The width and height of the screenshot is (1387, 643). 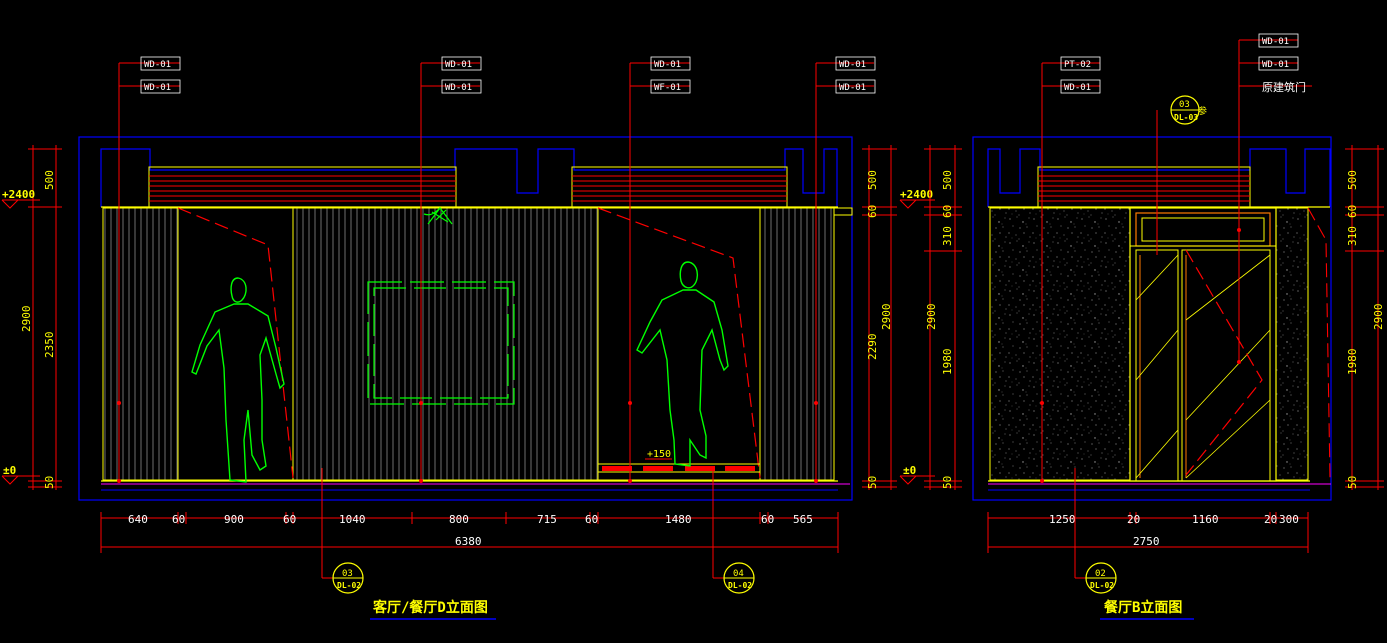 What do you see at coordinates (1184, 105) in the screenshot?
I see `detail-mark-num: 03` at bounding box center [1184, 105].